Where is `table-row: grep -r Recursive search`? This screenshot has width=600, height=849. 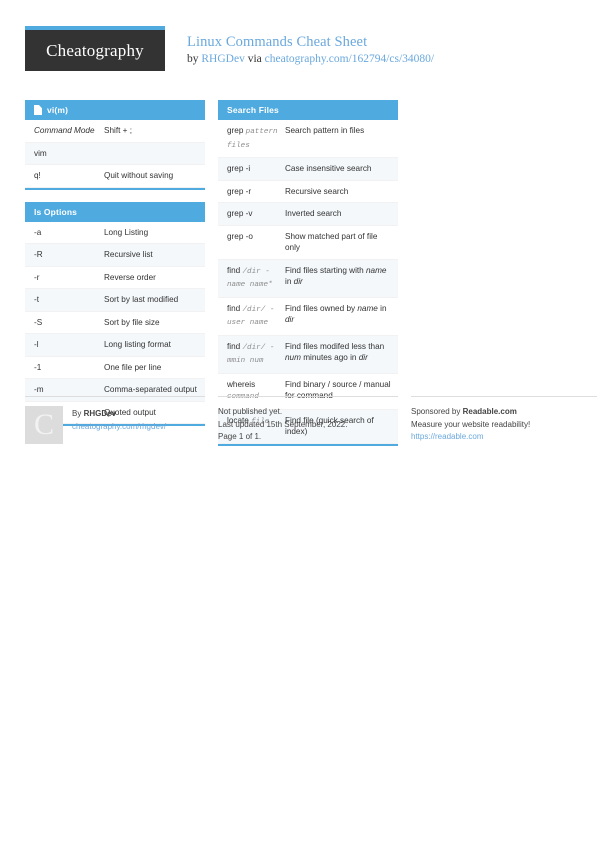 table-row: grep -r Recursive search is located at coordinates (308, 191).